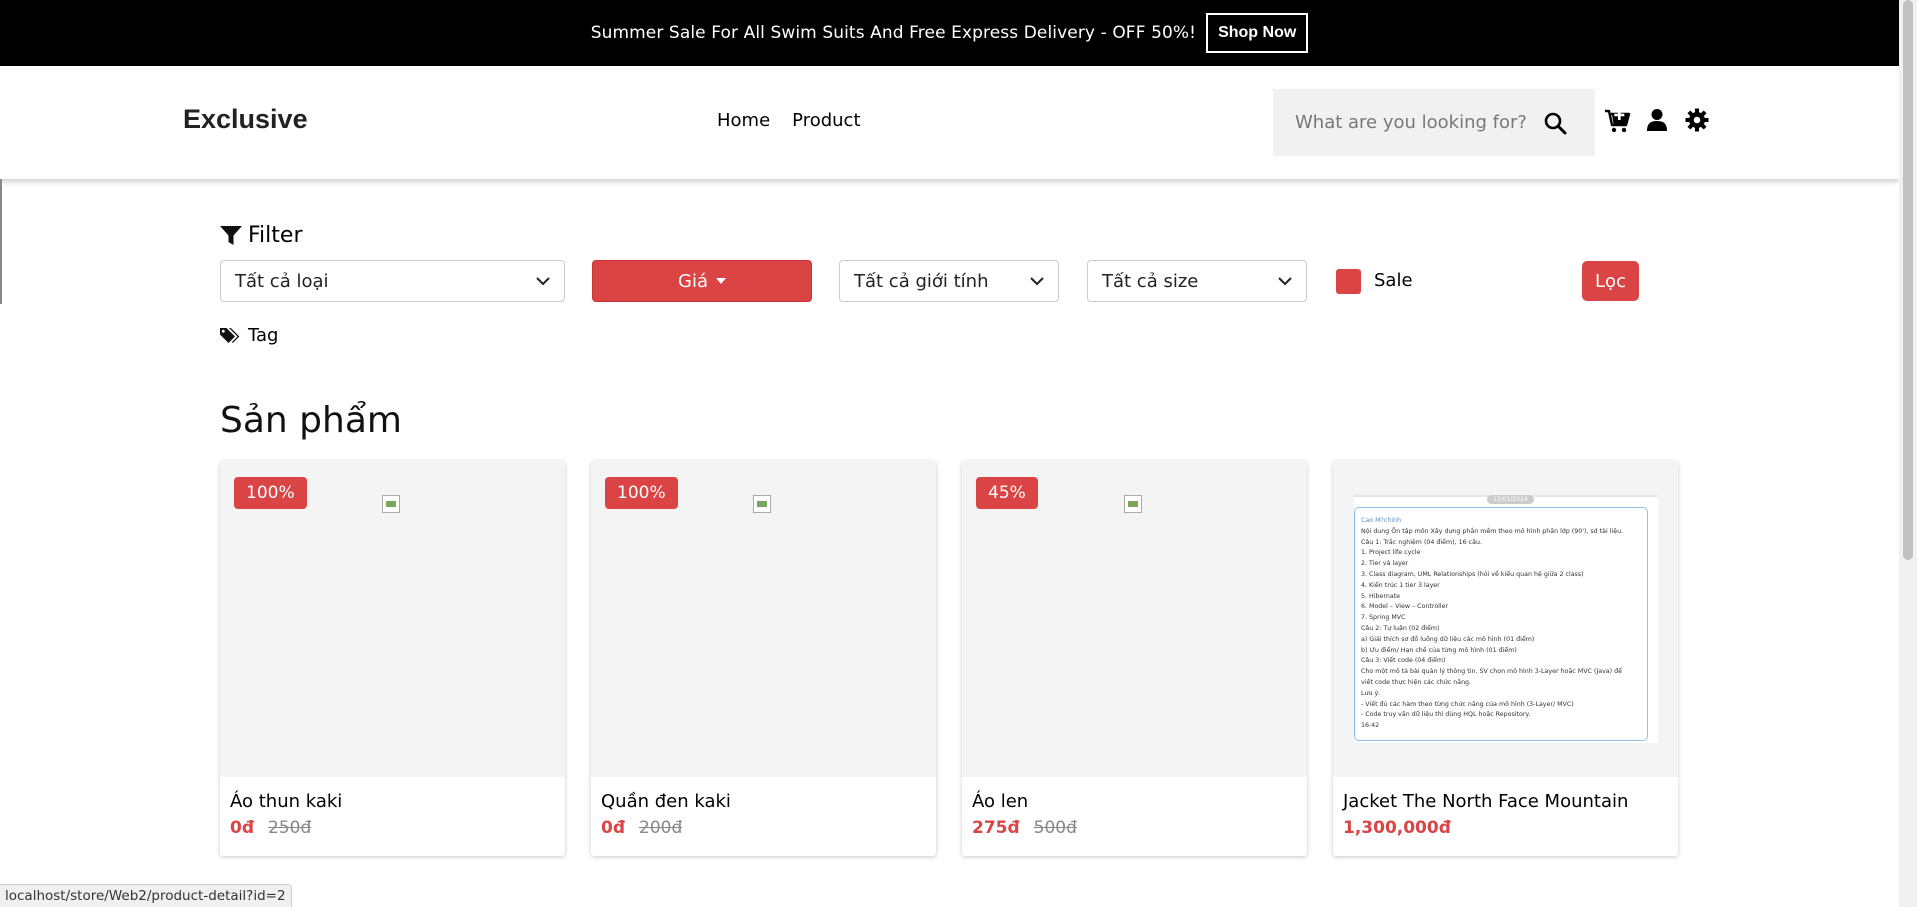 The height and width of the screenshot is (907, 1917). What do you see at coordinates (1348, 281) in the screenshot?
I see `sale-checkbox` at bounding box center [1348, 281].